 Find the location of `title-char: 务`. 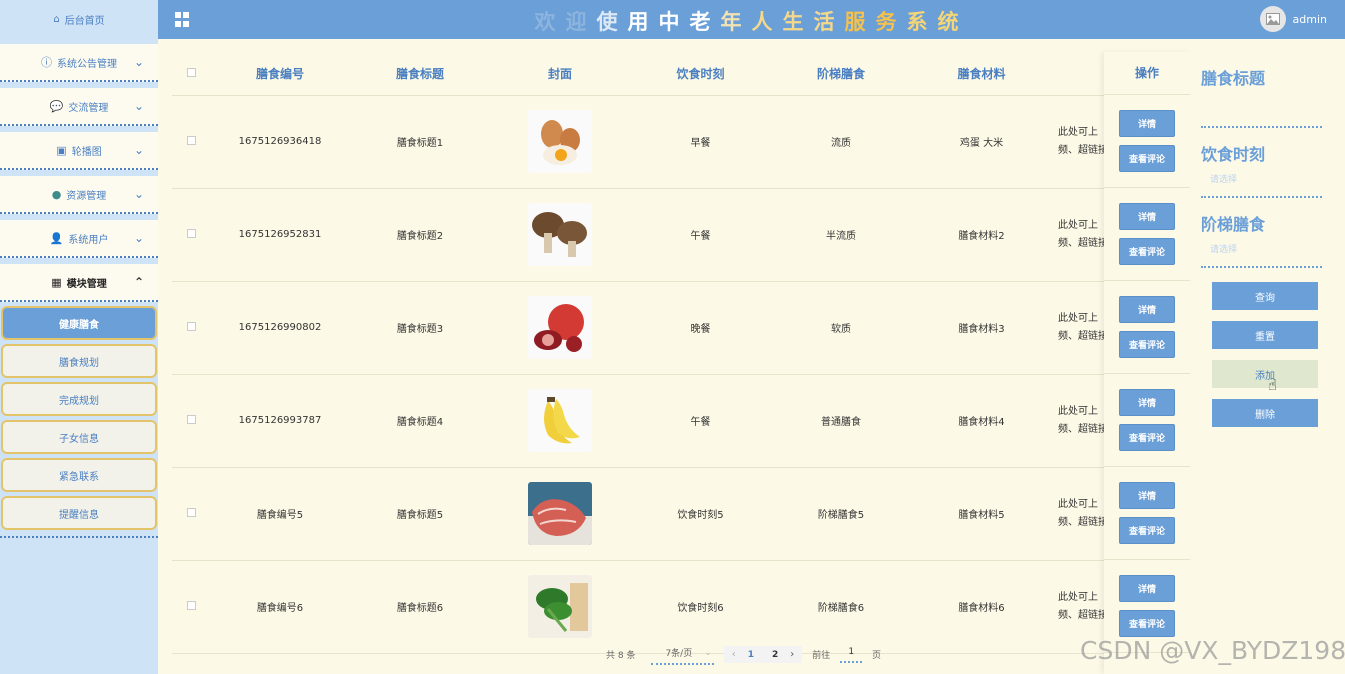

title-char: 务 is located at coordinates (891, 22).